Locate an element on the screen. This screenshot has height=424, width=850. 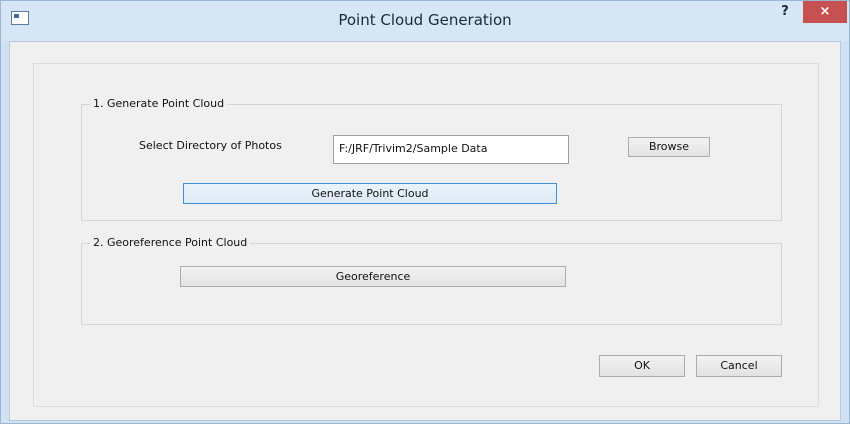
window-title: Point Cloud Generation is located at coordinates (425, 20).